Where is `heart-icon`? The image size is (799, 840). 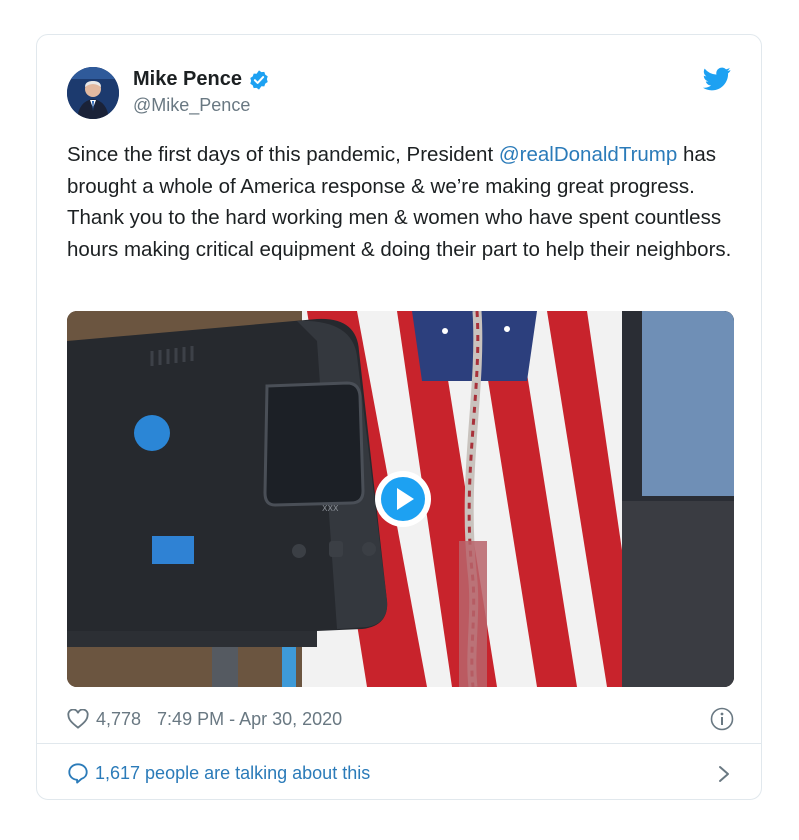 heart-icon is located at coordinates (78, 718).